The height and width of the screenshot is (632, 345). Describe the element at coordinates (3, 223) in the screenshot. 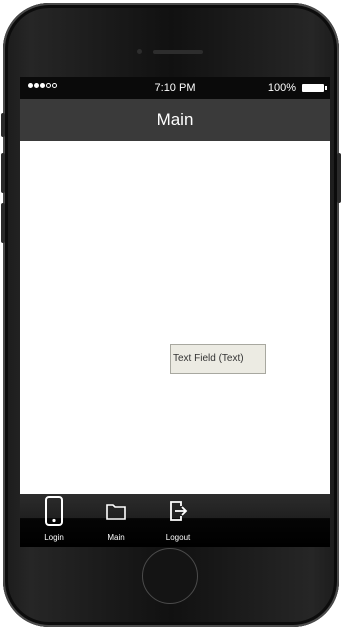

I see `volume-down-button` at that location.